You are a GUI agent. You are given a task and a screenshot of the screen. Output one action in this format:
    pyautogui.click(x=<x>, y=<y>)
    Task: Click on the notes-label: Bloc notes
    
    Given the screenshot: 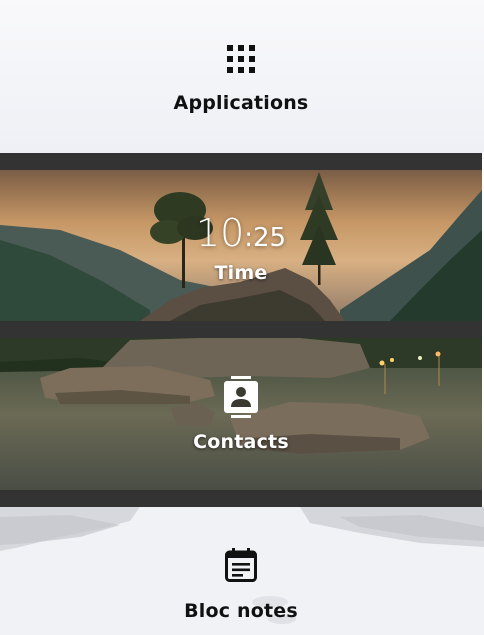 What is the action you would take?
    pyautogui.click(x=241, y=611)
    